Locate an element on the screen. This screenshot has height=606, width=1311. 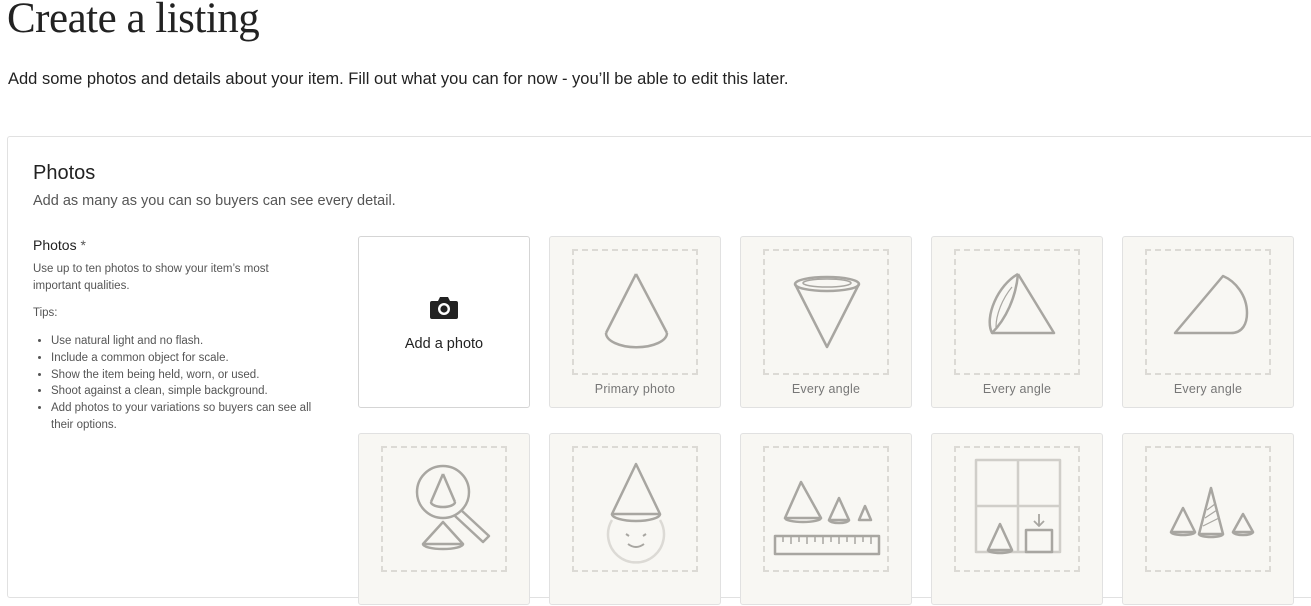
photos-field-label-text: Photos is located at coordinates (55, 245).